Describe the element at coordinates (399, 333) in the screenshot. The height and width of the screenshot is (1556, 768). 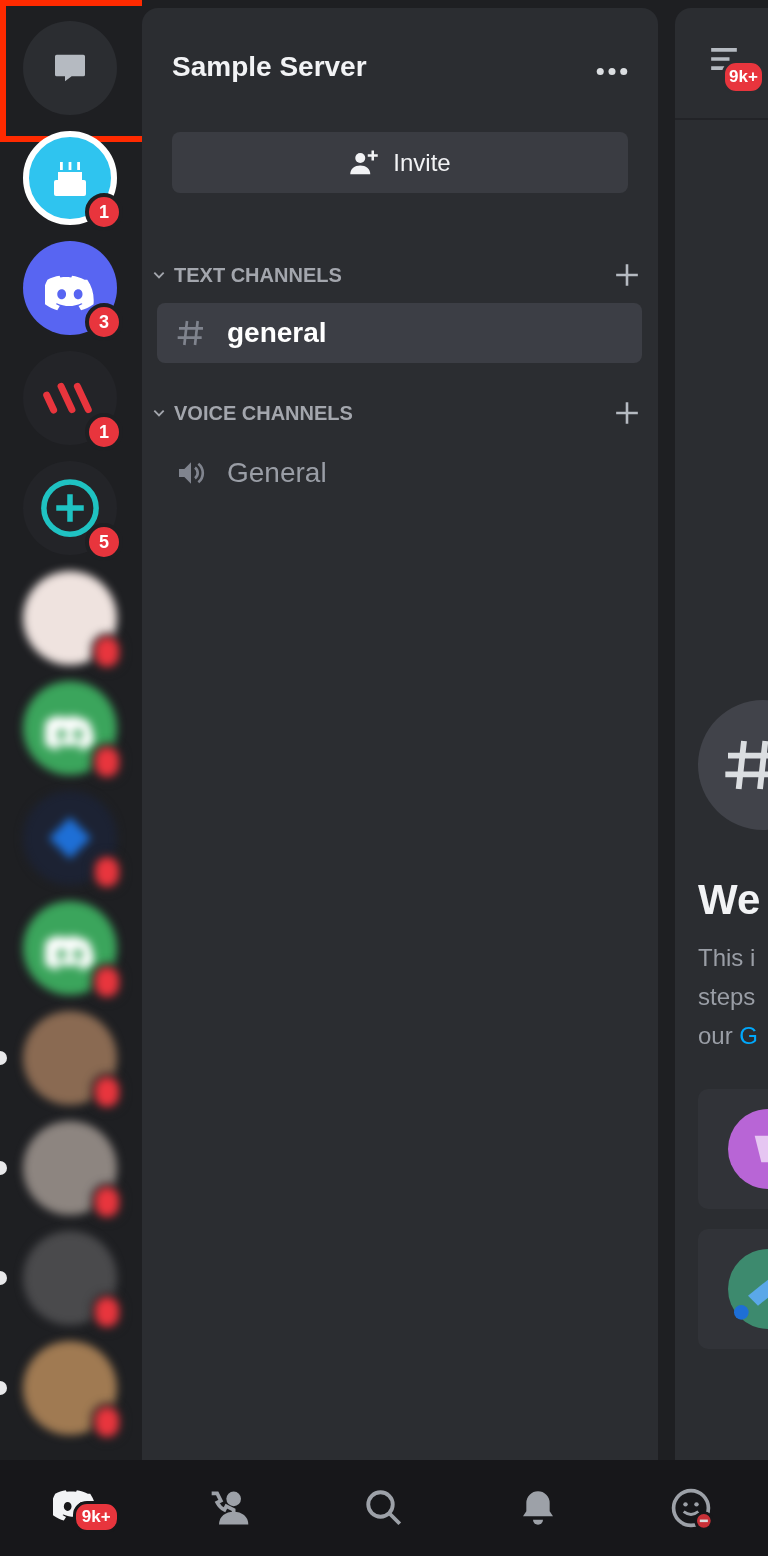
I see `channel-item: general` at that location.